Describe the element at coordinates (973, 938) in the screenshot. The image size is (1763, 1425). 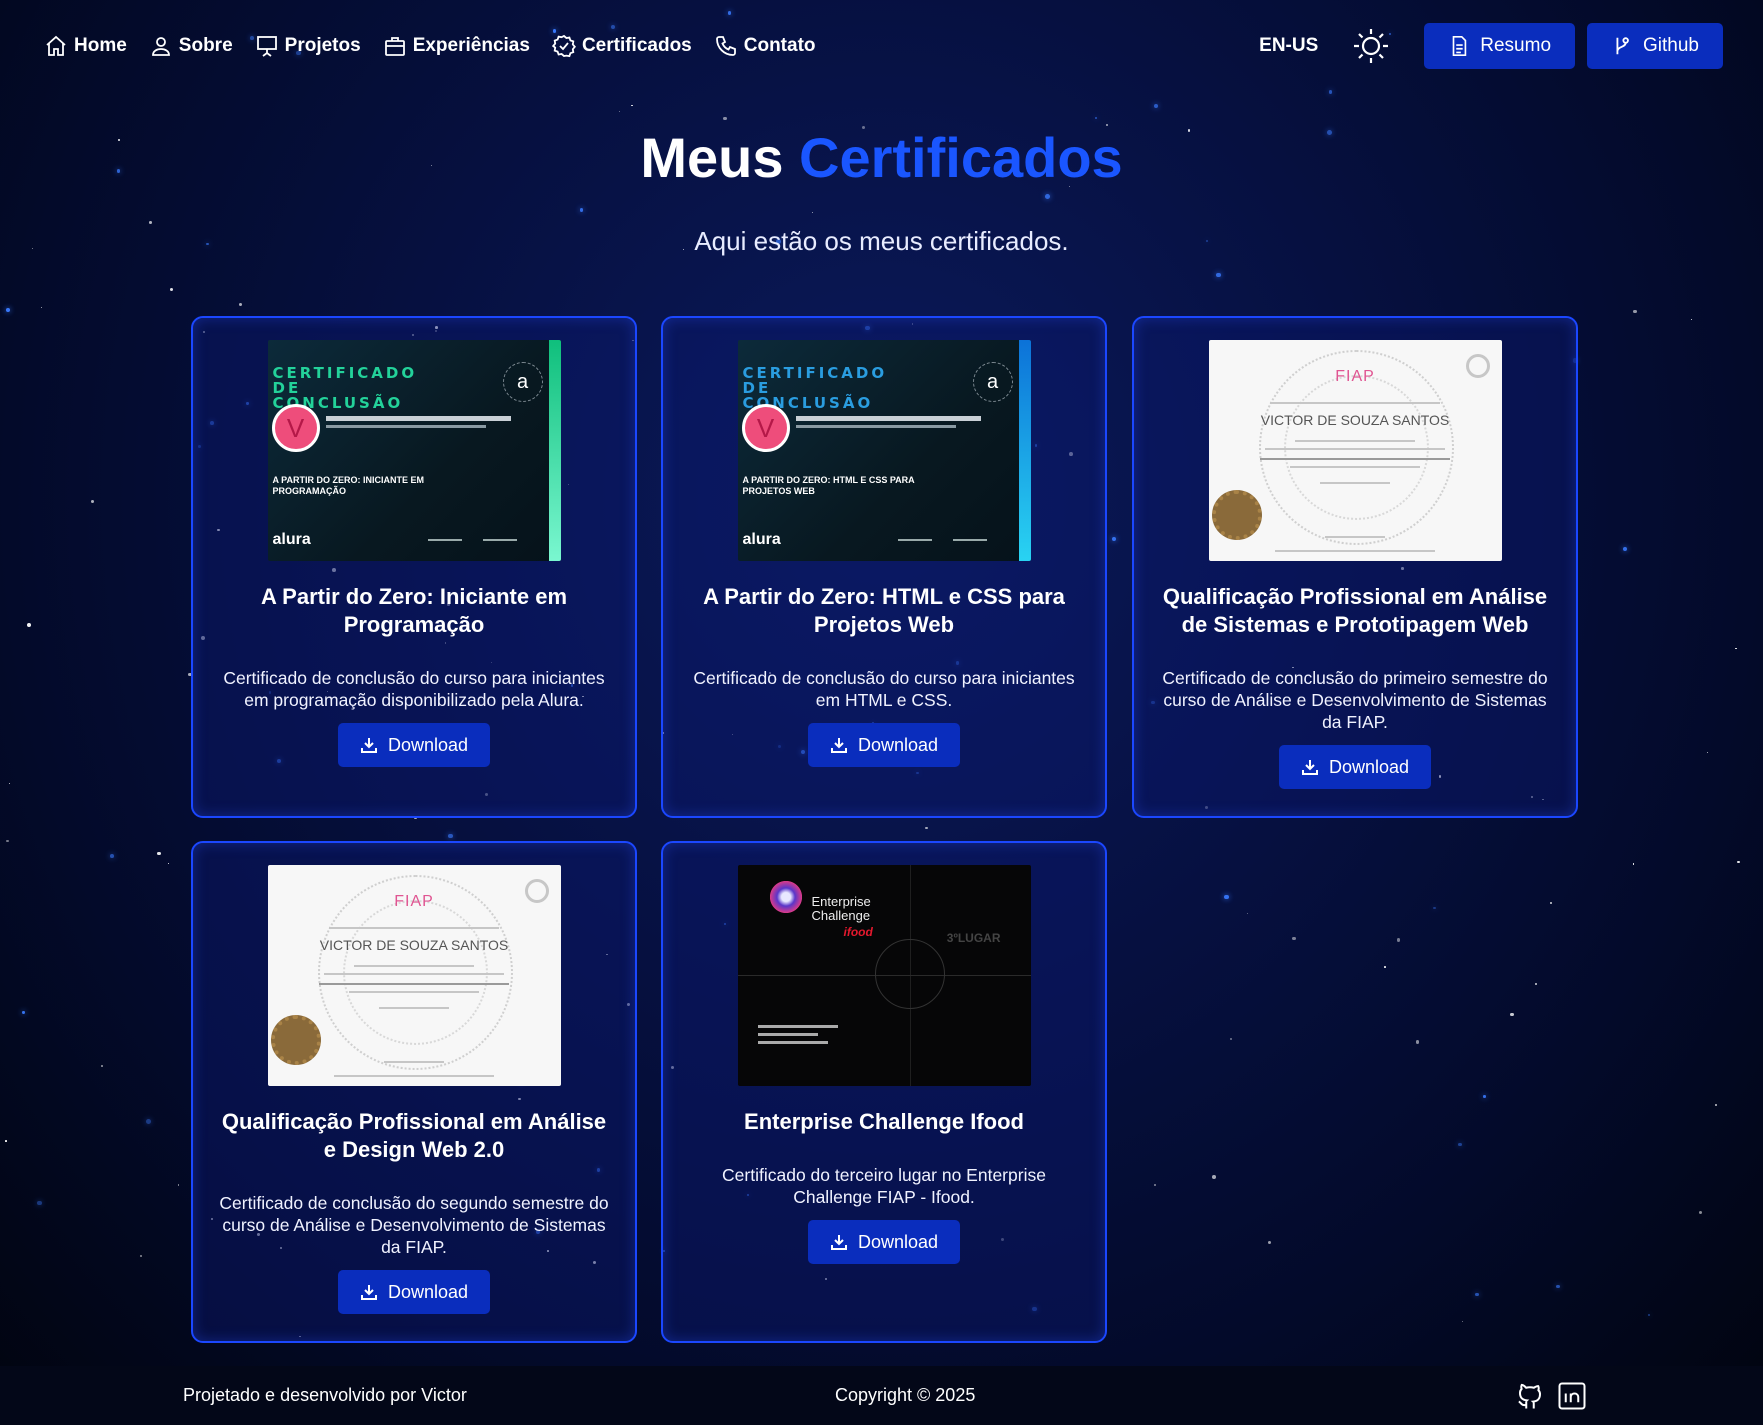
I see `place-label: 3ºLUGAR` at that location.